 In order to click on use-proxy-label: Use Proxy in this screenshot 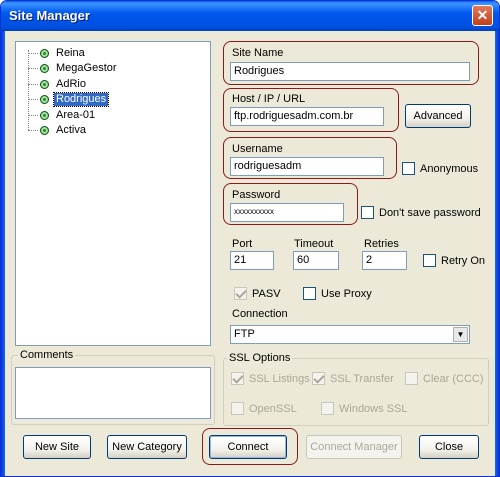, I will do `click(346, 293)`.